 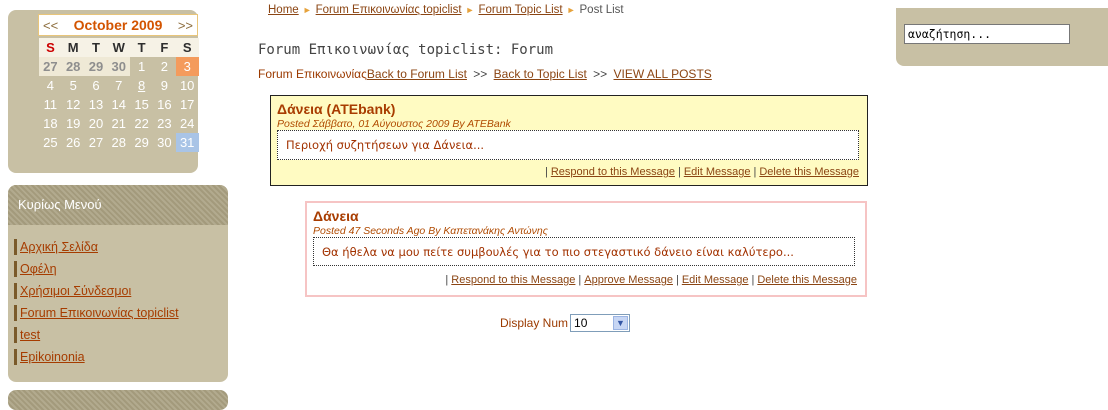 What do you see at coordinates (534, 323) in the screenshot?
I see `display-num-label: Display Num` at bounding box center [534, 323].